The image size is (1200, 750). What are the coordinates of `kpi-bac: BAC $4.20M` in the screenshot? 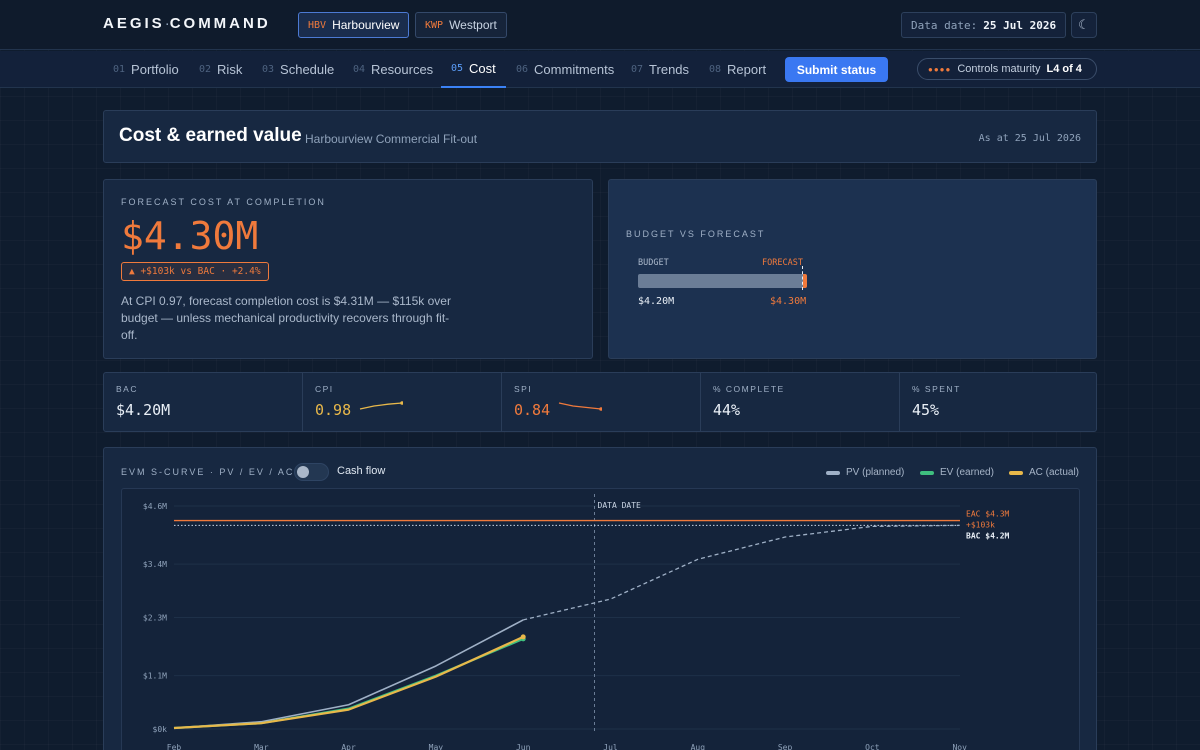 It's located at (203, 402).